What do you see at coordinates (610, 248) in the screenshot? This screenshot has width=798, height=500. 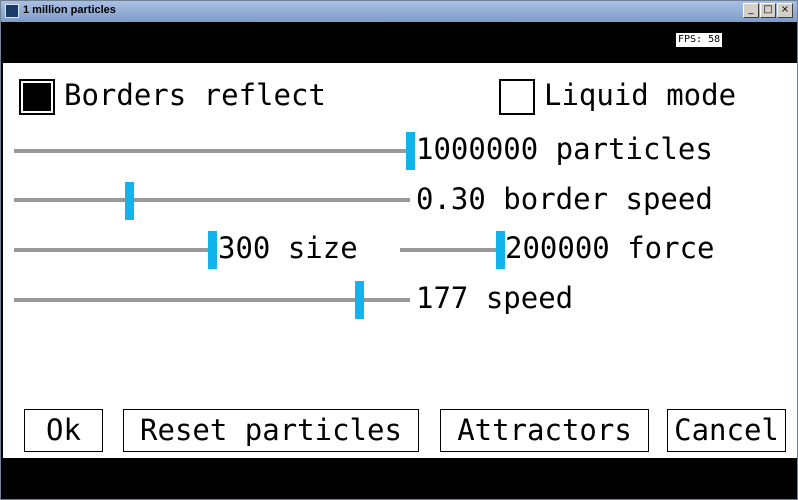 I see `force-value-label: 200000 force` at bounding box center [610, 248].